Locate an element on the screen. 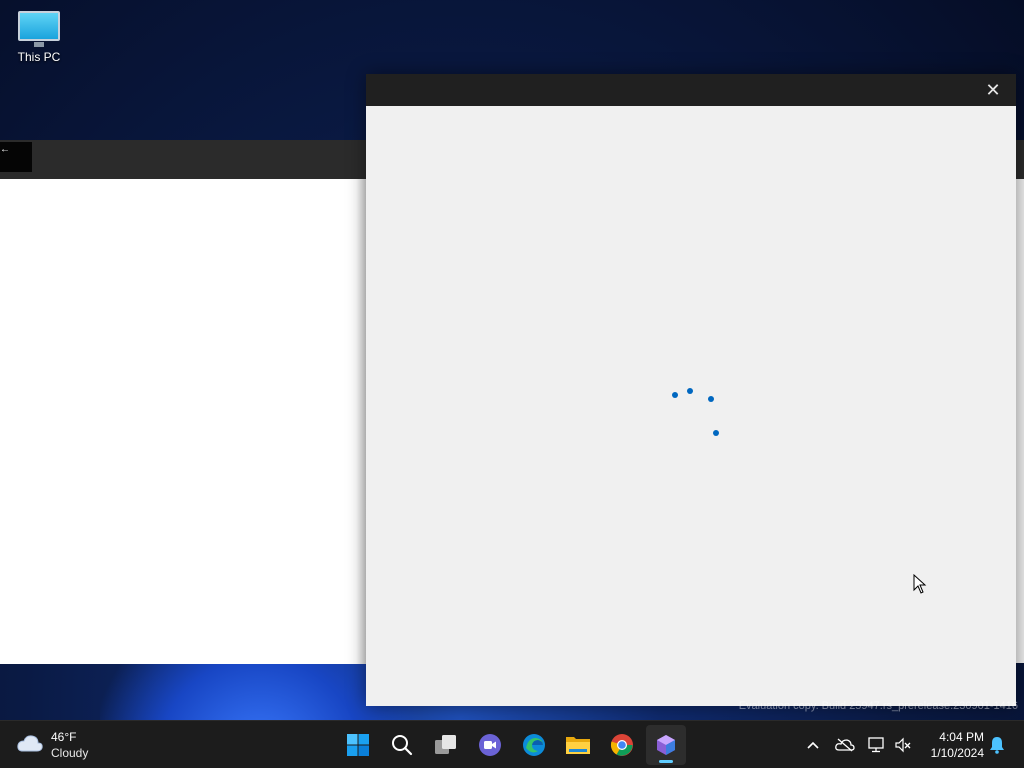 Image resolution: width=1024 pixels, height=768 pixels. notification-bell-icon is located at coordinates (997, 745).